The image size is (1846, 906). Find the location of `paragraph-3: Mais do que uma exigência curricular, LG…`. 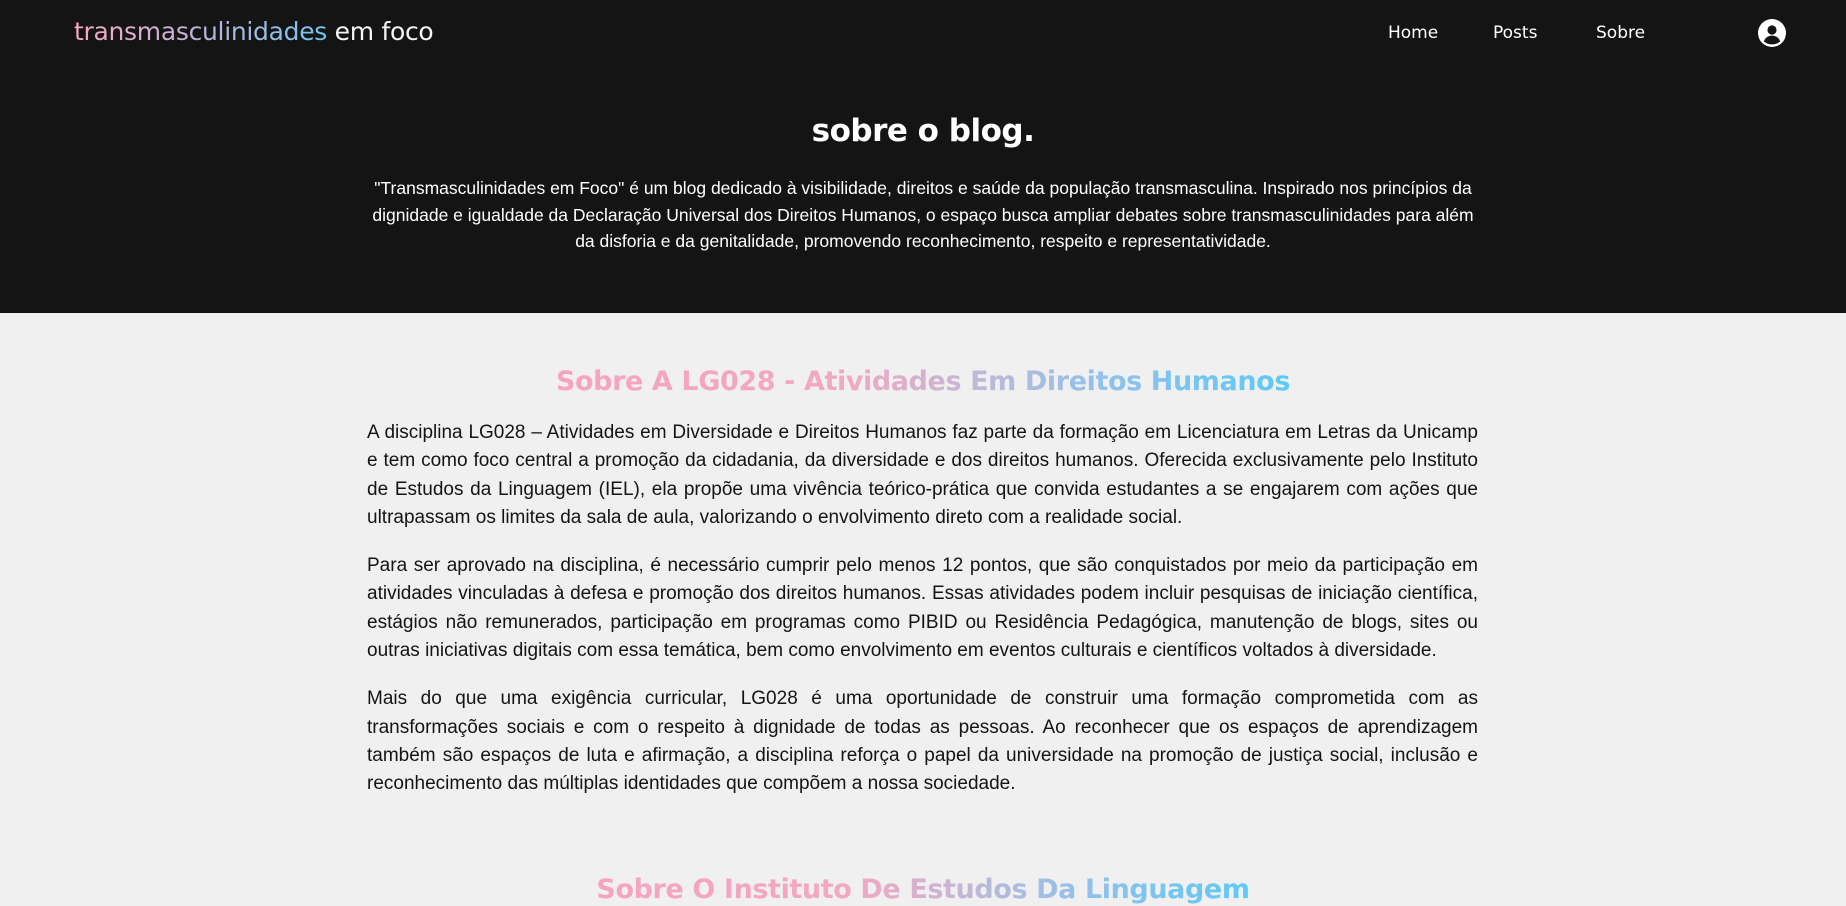

paragraph-3: Mais do que uma exigência curricular, LG… is located at coordinates (922, 741).